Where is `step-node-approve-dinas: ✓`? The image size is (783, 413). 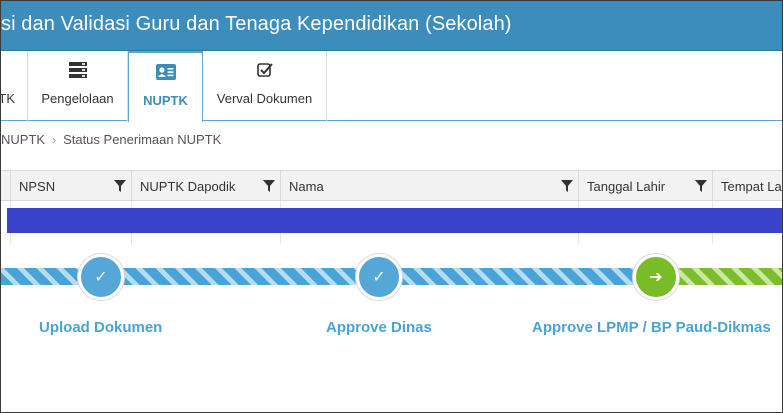 step-node-approve-dinas: ✓ is located at coordinates (379, 277).